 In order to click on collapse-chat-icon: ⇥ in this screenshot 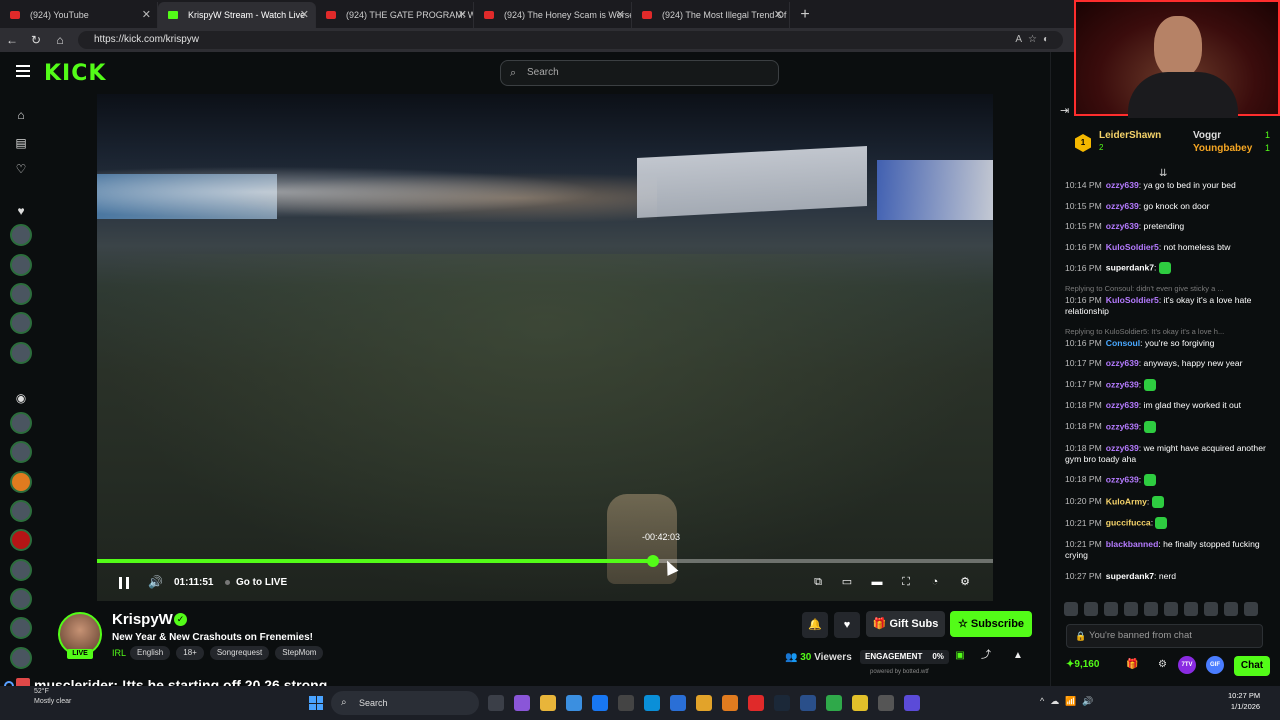, I will do `click(1064, 110)`.